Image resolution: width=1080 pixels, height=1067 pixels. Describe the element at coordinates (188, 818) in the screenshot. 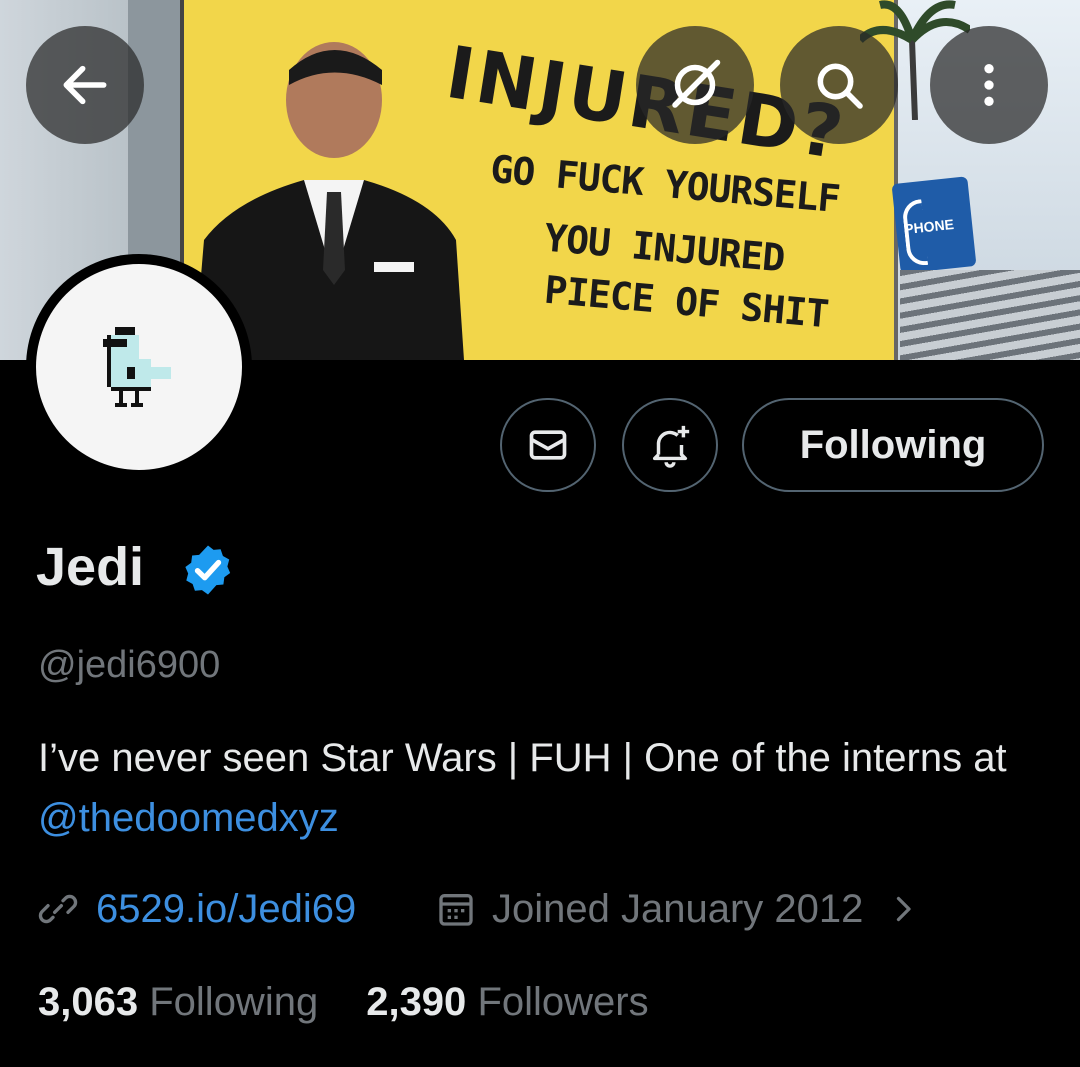

I see `bio-mention-link: @thedoomedxyz` at that location.